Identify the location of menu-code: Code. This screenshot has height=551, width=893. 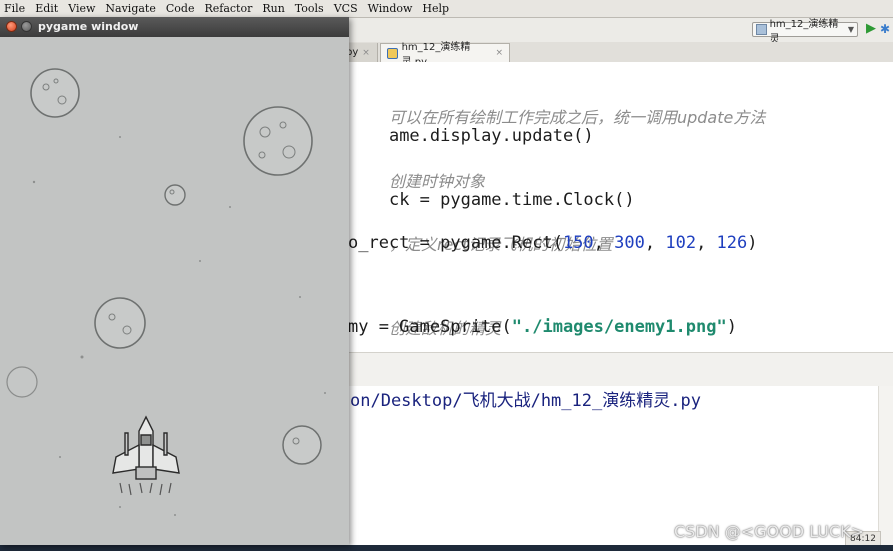
(180, 8).